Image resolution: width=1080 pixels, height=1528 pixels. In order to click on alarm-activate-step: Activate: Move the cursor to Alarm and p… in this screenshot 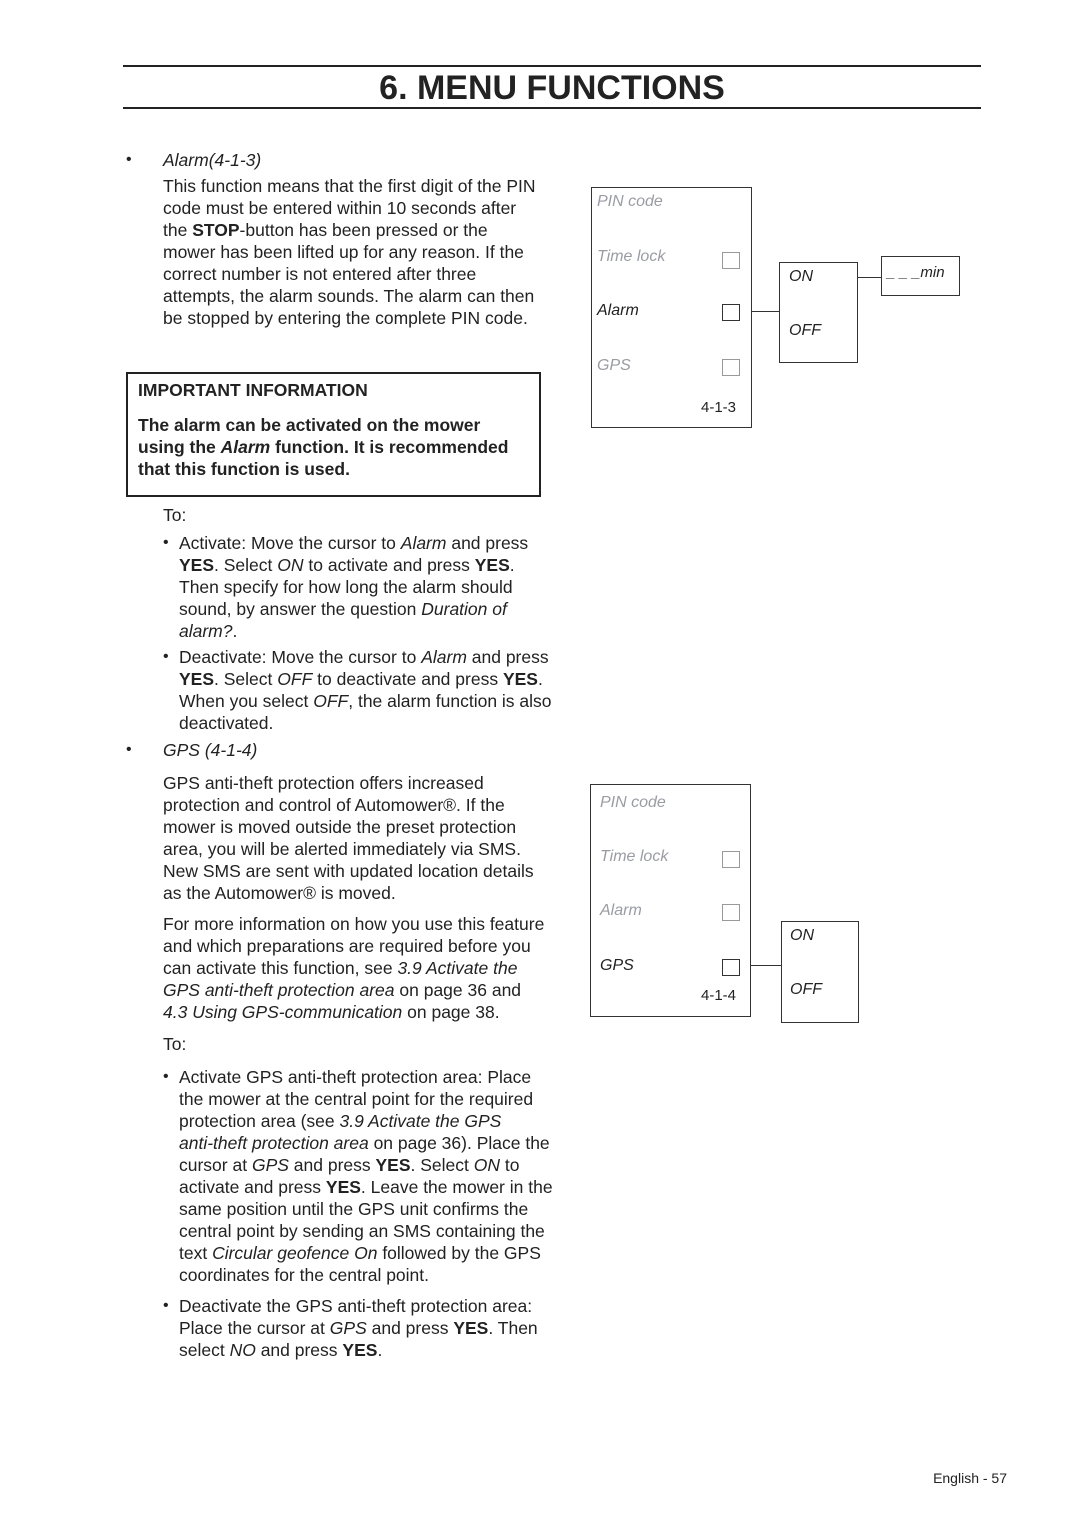, I will do `click(353, 587)`.